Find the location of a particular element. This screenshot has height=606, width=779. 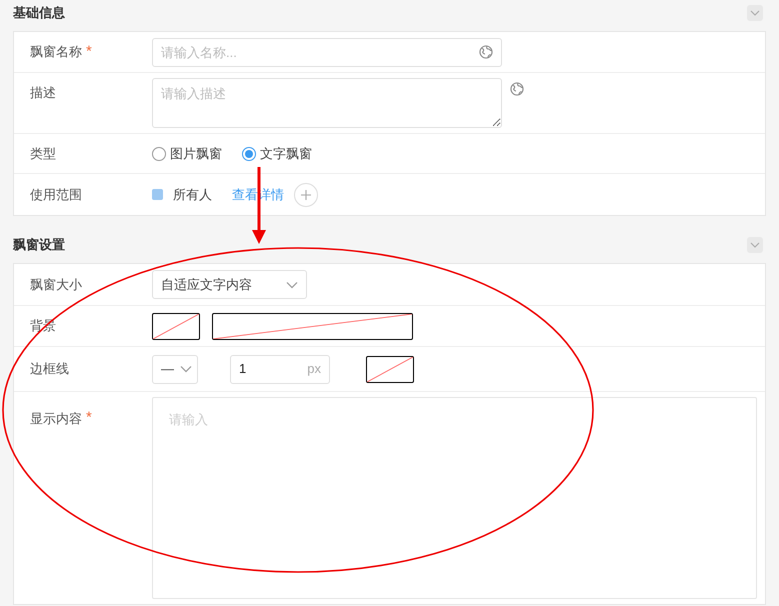

add-button is located at coordinates (306, 194).